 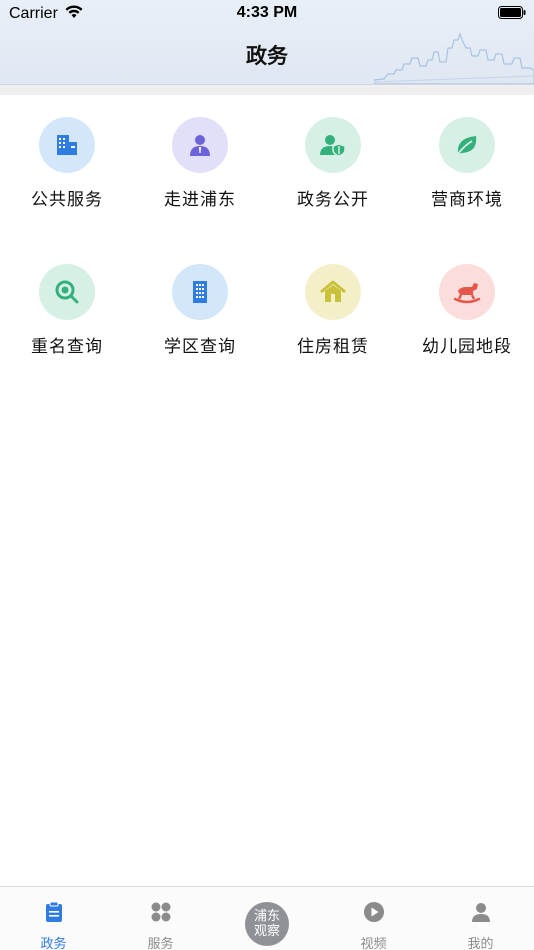 What do you see at coordinates (467, 199) in the screenshot?
I see `grid-item-label: 营商环境` at bounding box center [467, 199].